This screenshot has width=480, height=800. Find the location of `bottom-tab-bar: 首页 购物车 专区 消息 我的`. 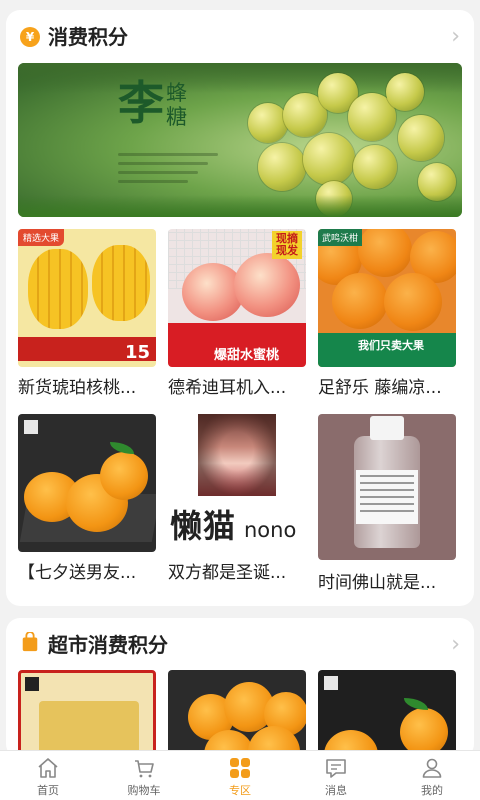

bottom-tab-bar: 首页 购物车 专区 消息 我的 is located at coordinates (240, 775).